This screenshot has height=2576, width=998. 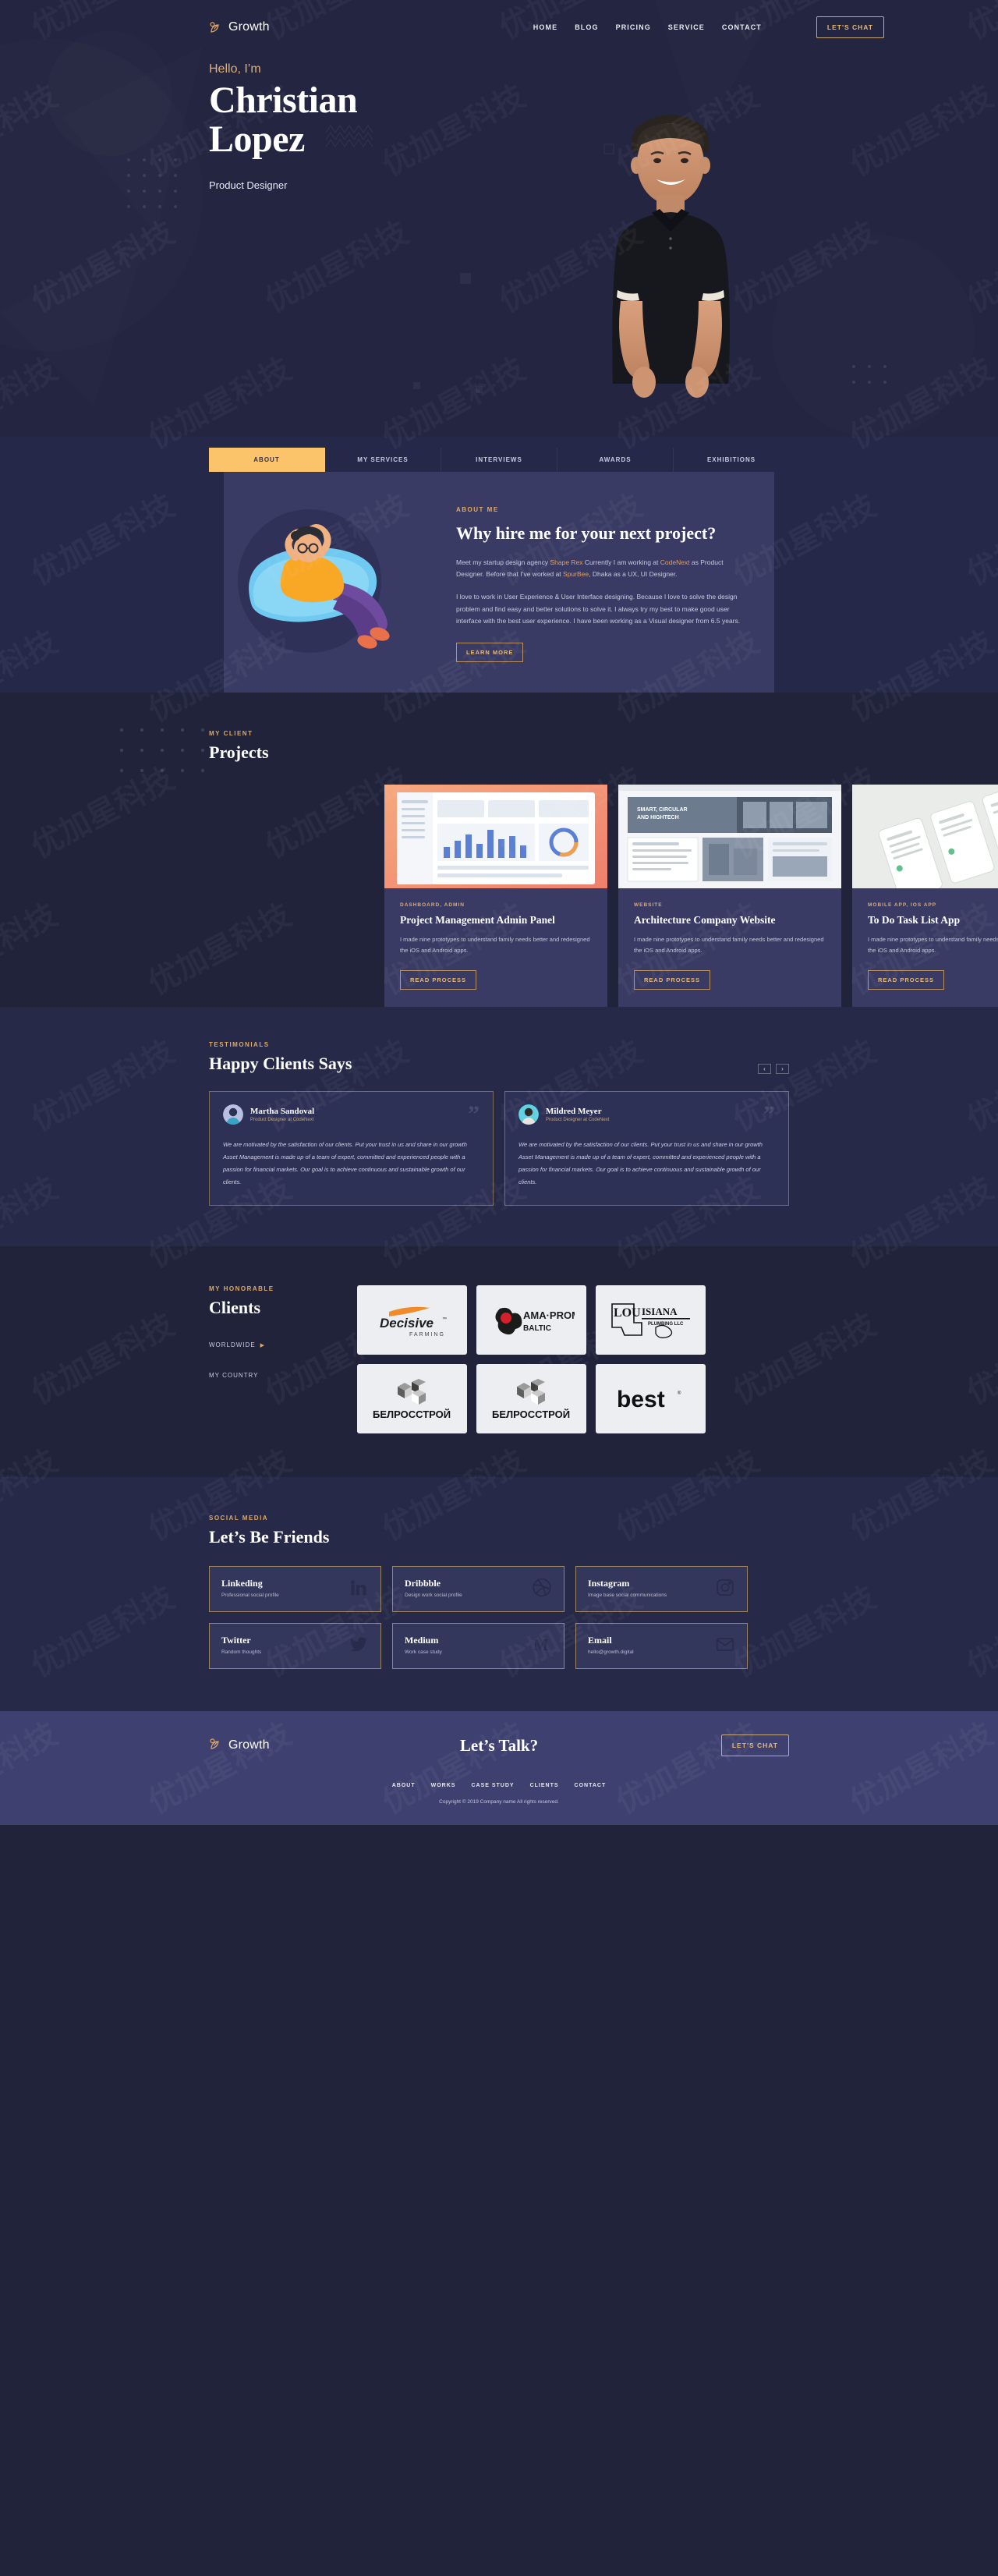 What do you see at coordinates (232, 1345) in the screenshot?
I see `clients-filter-worldwide-label: WORLDWIDE` at bounding box center [232, 1345].